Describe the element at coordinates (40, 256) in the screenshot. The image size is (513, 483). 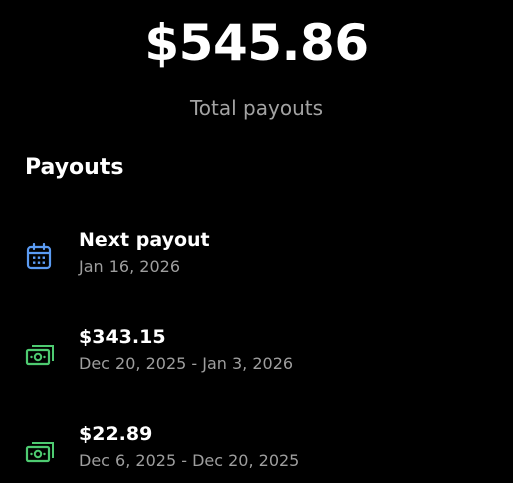
I see `calendar-icon` at that location.